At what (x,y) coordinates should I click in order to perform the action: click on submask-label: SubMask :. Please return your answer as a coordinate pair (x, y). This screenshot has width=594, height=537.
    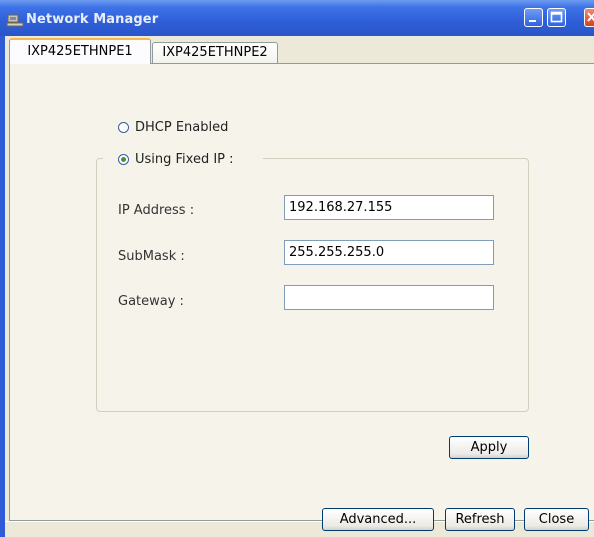
    Looking at the image, I should click on (151, 256).